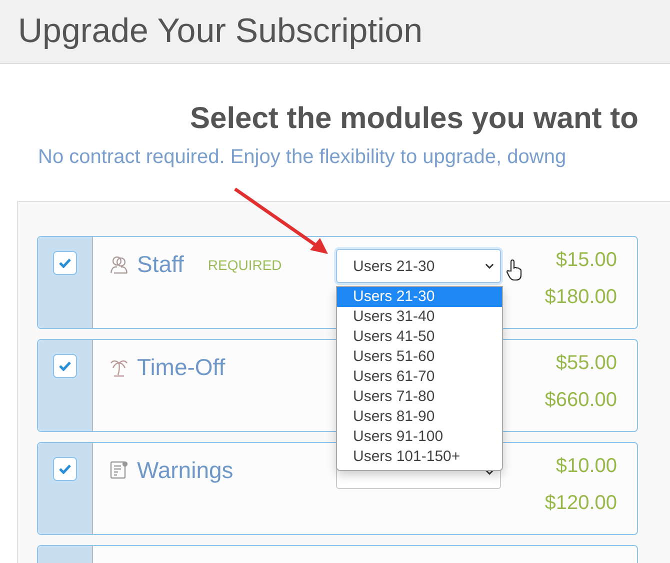  Describe the element at coordinates (419, 297) in the screenshot. I see `dropdown-option: Users 21-30` at that location.